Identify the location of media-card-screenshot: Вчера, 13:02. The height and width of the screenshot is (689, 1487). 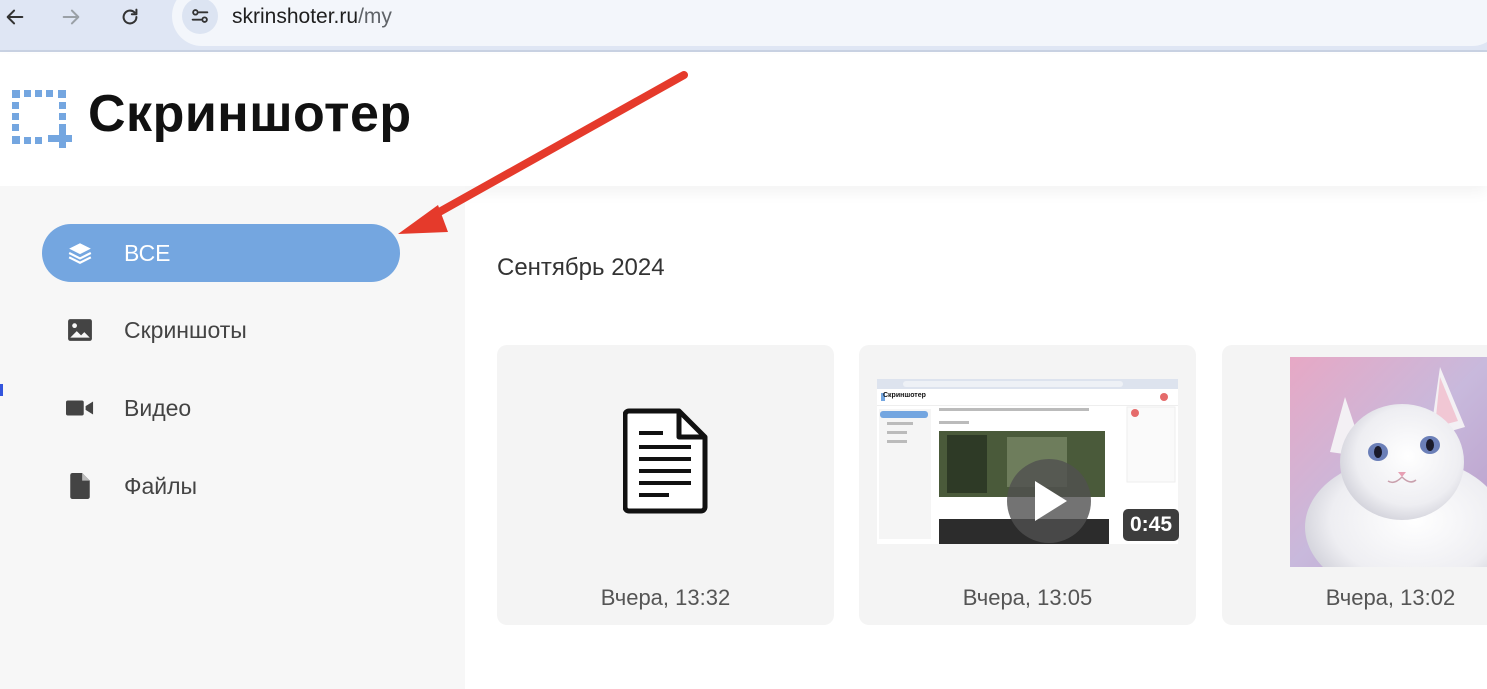
(1354, 485).